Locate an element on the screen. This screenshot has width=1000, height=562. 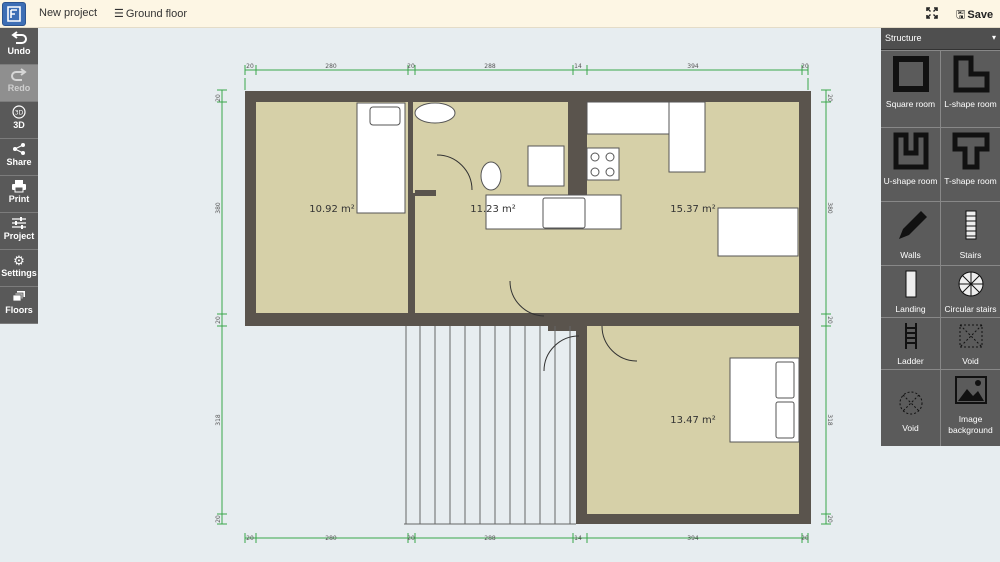
3d-label: 3D is located at coordinates (19, 125).